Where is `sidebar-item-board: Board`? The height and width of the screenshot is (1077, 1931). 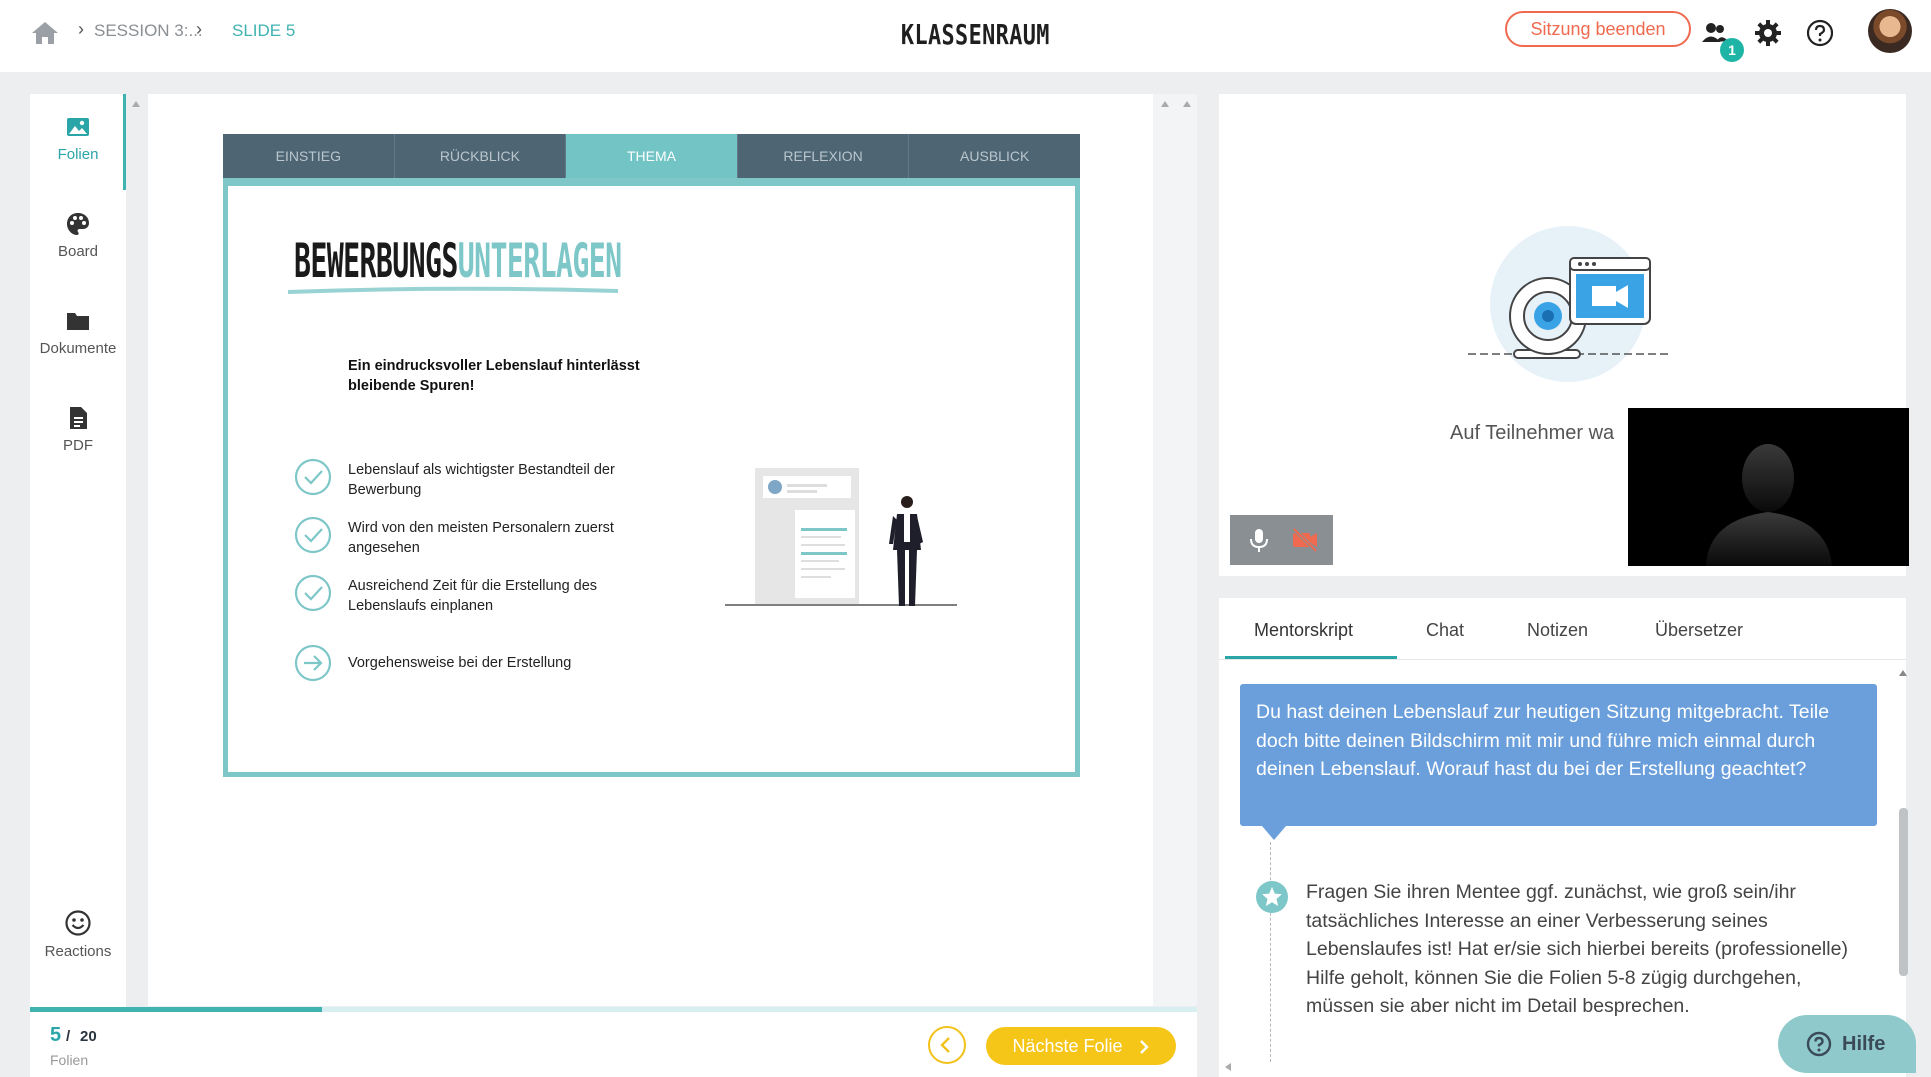 sidebar-item-board: Board is located at coordinates (78, 235).